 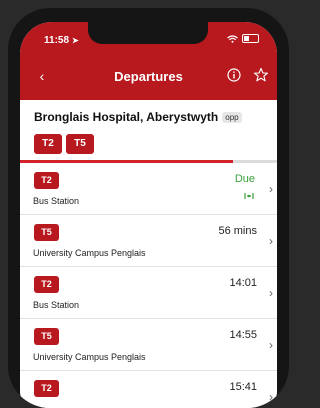 What do you see at coordinates (148, 241) in the screenshot?
I see `departure-row: T5 University Campus Penglais 56 mins ›` at bounding box center [148, 241].